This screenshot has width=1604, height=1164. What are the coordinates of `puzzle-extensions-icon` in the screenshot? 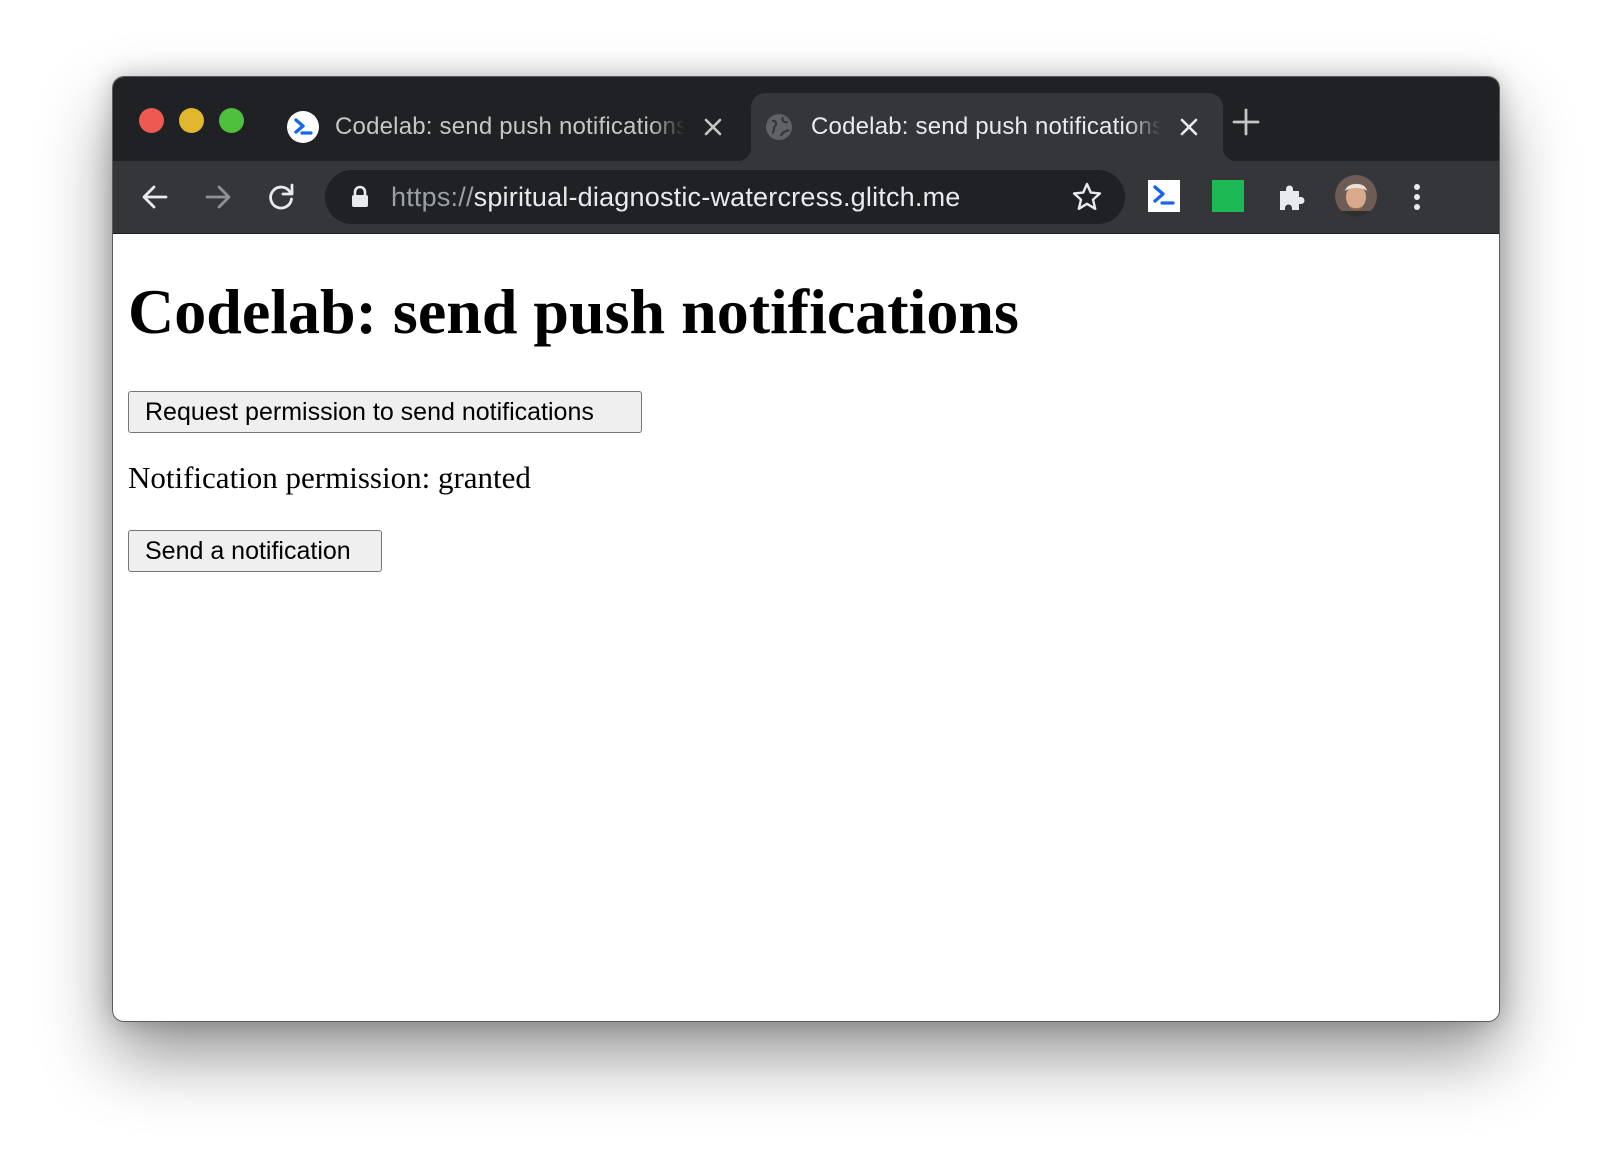 It's located at (1292, 196).